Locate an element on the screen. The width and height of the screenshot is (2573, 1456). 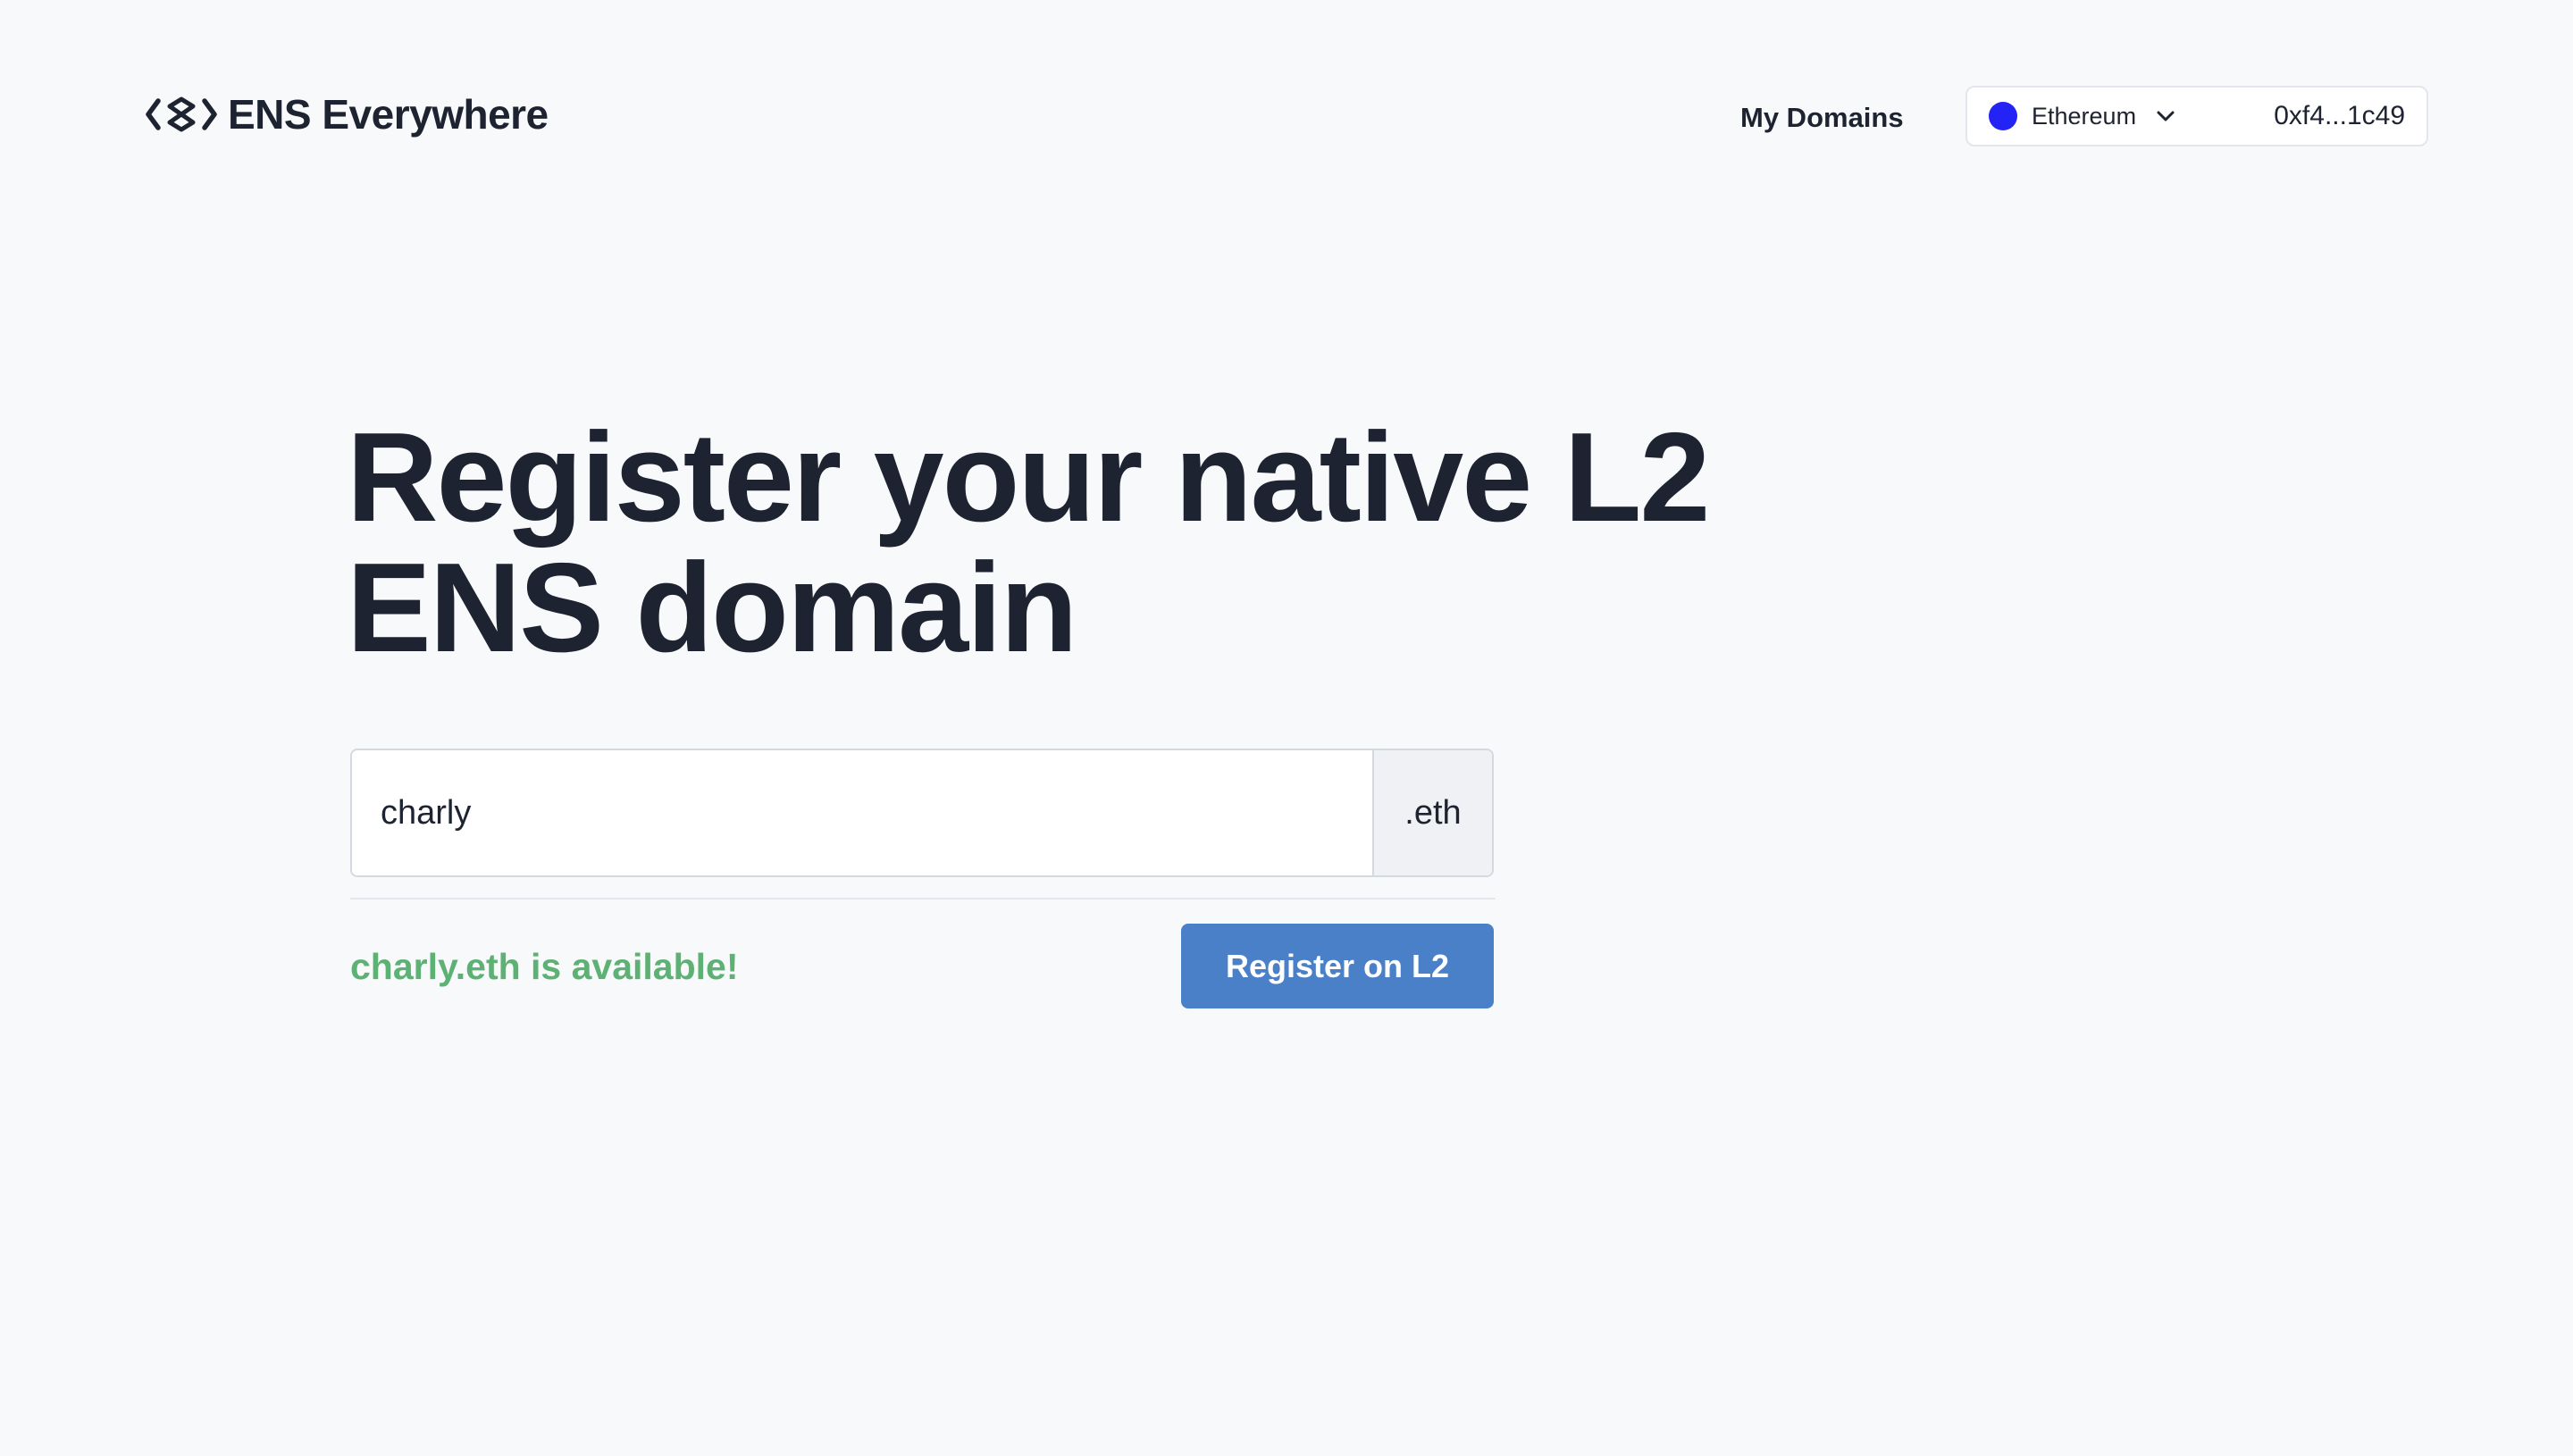
brand: ENS Everywhere is located at coordinates (347, 114).